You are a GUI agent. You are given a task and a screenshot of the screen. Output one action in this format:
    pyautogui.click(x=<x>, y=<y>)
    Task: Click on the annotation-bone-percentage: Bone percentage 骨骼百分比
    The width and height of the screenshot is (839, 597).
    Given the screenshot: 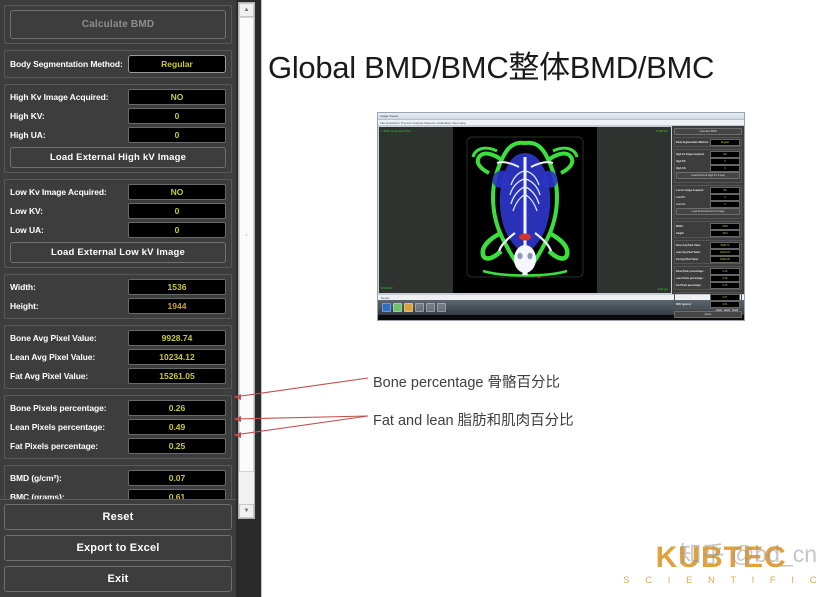 What is the action you would take?
    pyautogui.click(x=466, y=383)
    